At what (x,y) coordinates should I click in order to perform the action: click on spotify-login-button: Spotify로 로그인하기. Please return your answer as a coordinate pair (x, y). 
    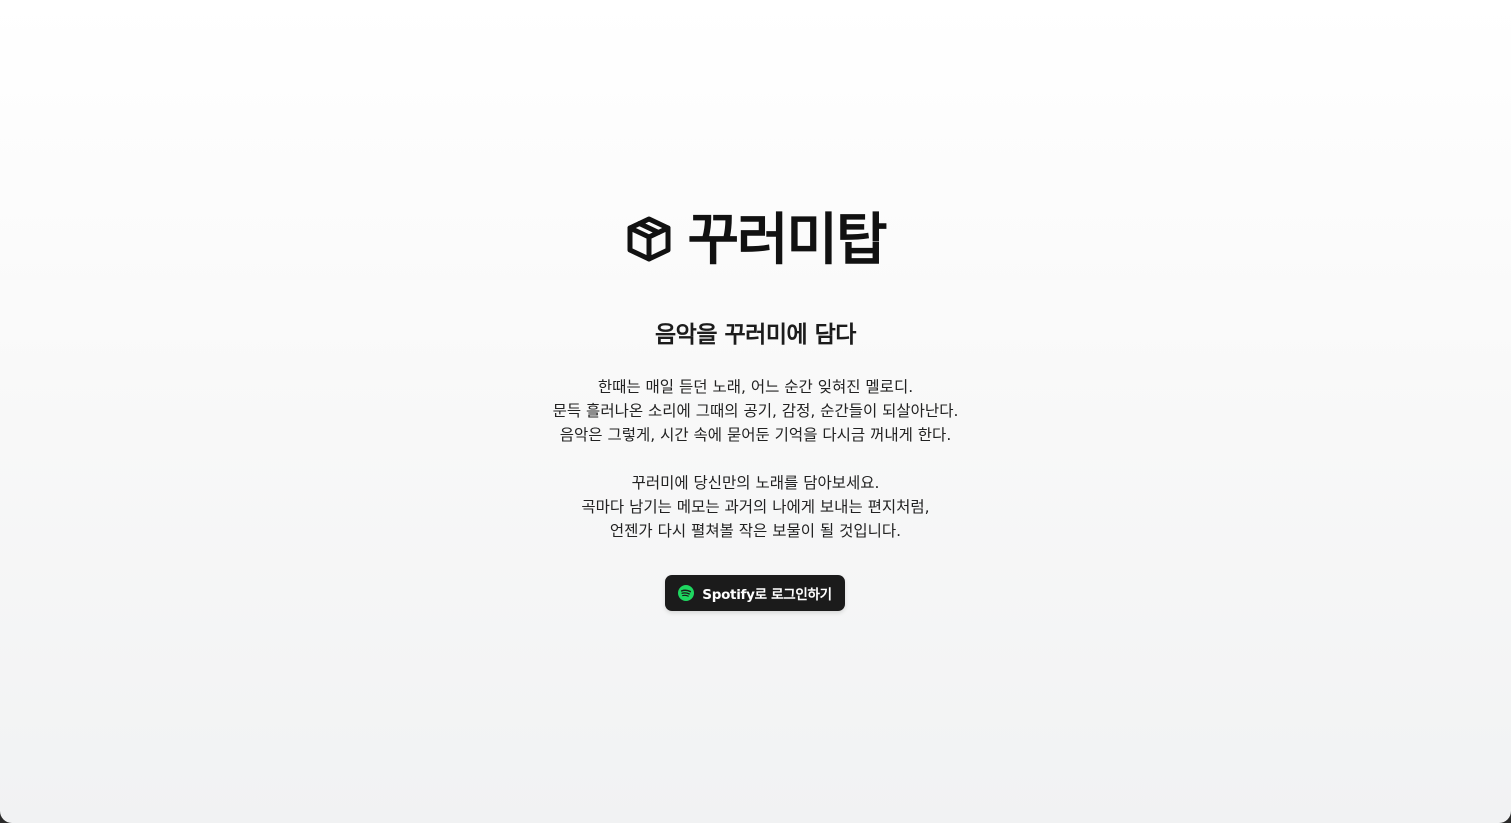
    Looking at the image, I should click on (755, 593).